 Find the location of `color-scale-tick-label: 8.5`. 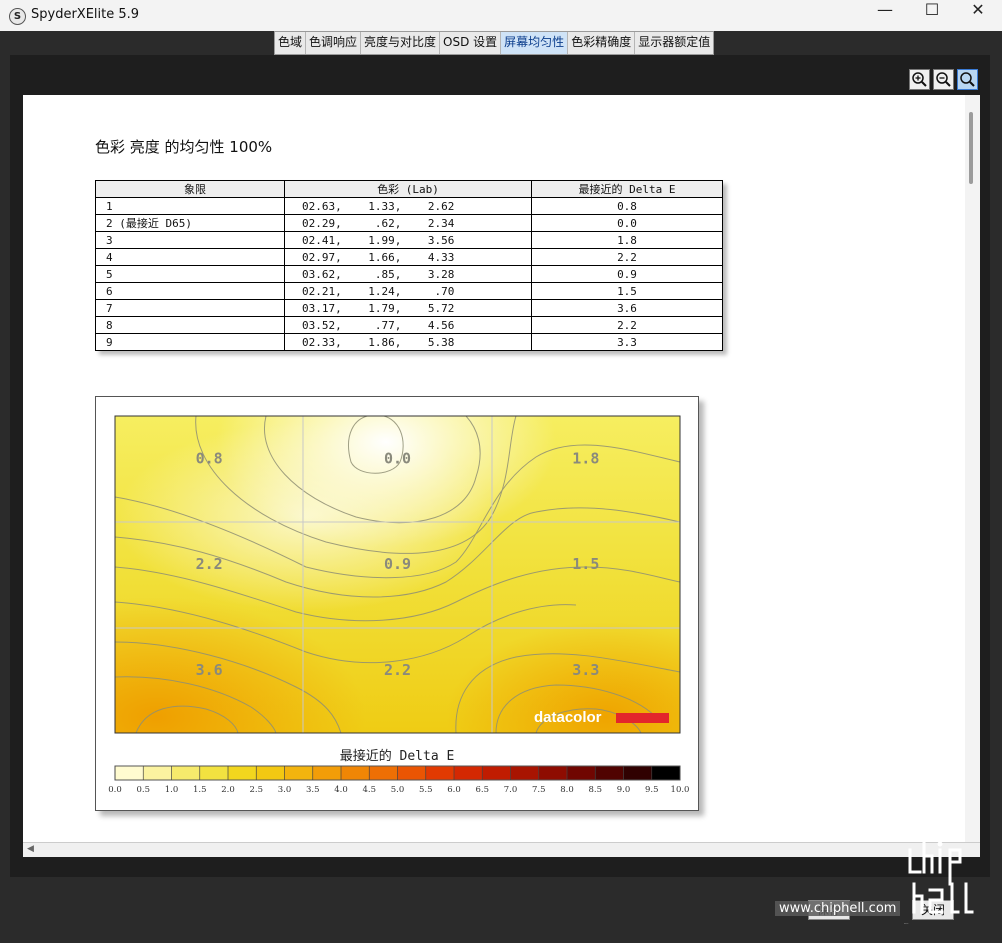

color-scale-tick-label: 8.5 is located at coordinates (595, 790).